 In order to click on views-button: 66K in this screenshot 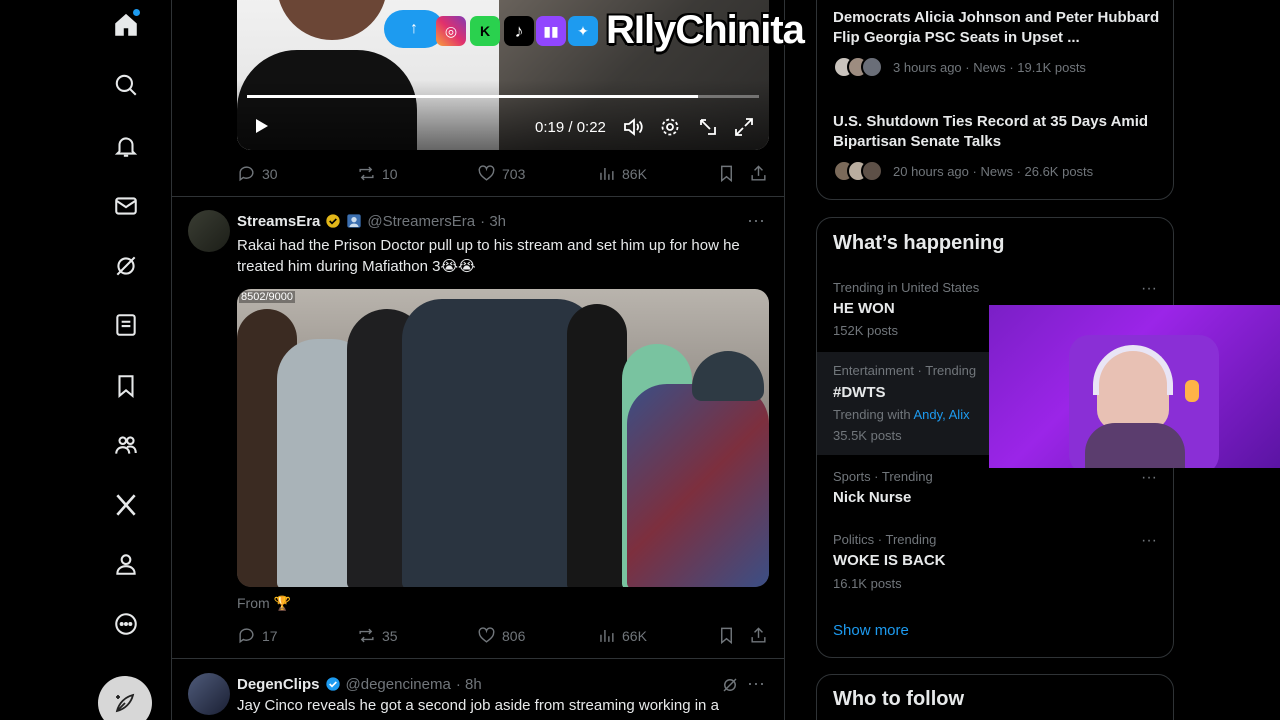, I will do `click(622, 635)`.